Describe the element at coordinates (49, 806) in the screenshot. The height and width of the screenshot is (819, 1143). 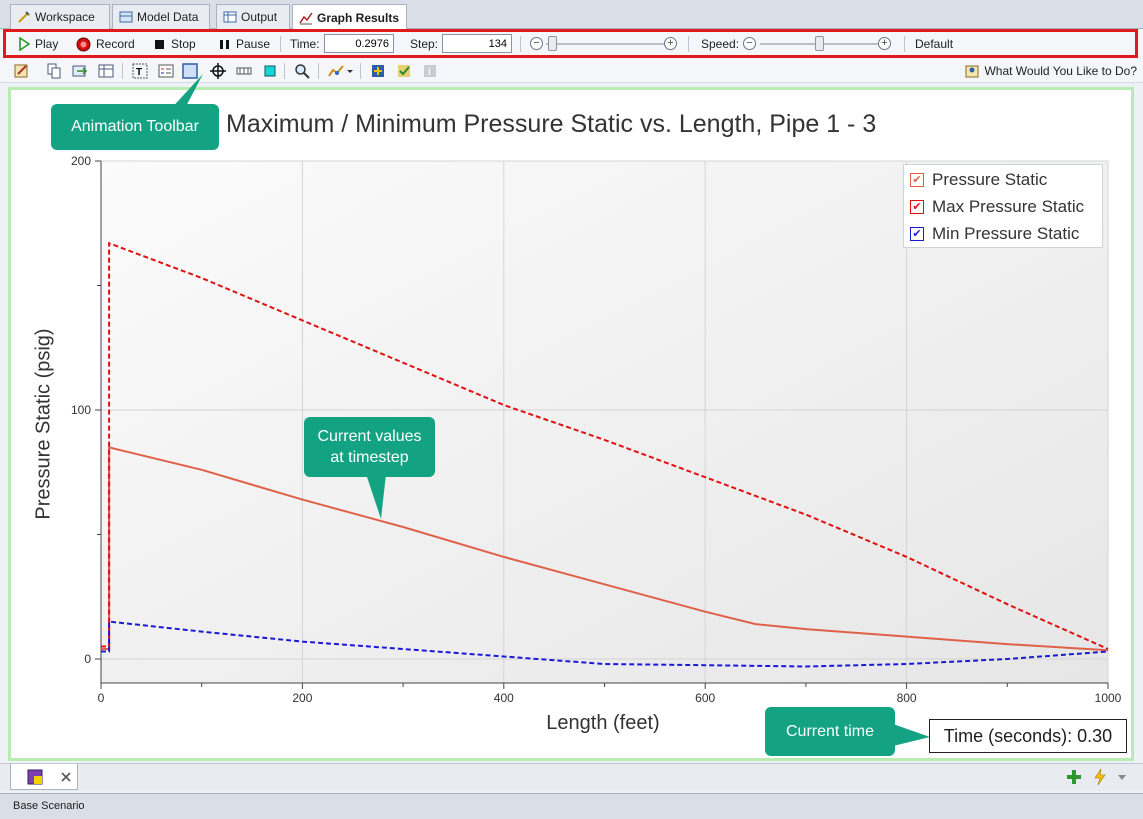
I see `scenario-name: Base Scenario` at that location.